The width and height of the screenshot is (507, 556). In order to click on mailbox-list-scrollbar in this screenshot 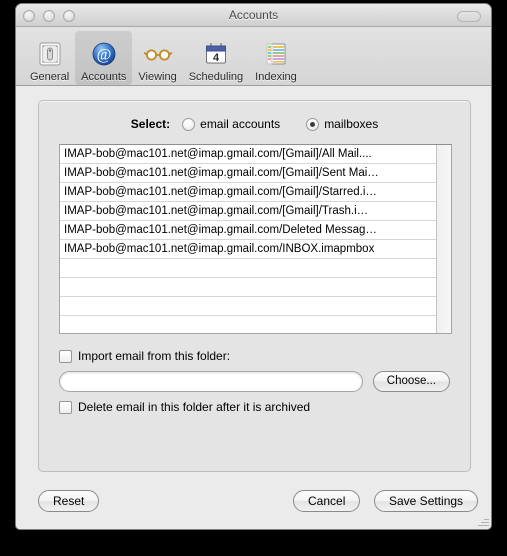, I will do `click(443, 239)`.